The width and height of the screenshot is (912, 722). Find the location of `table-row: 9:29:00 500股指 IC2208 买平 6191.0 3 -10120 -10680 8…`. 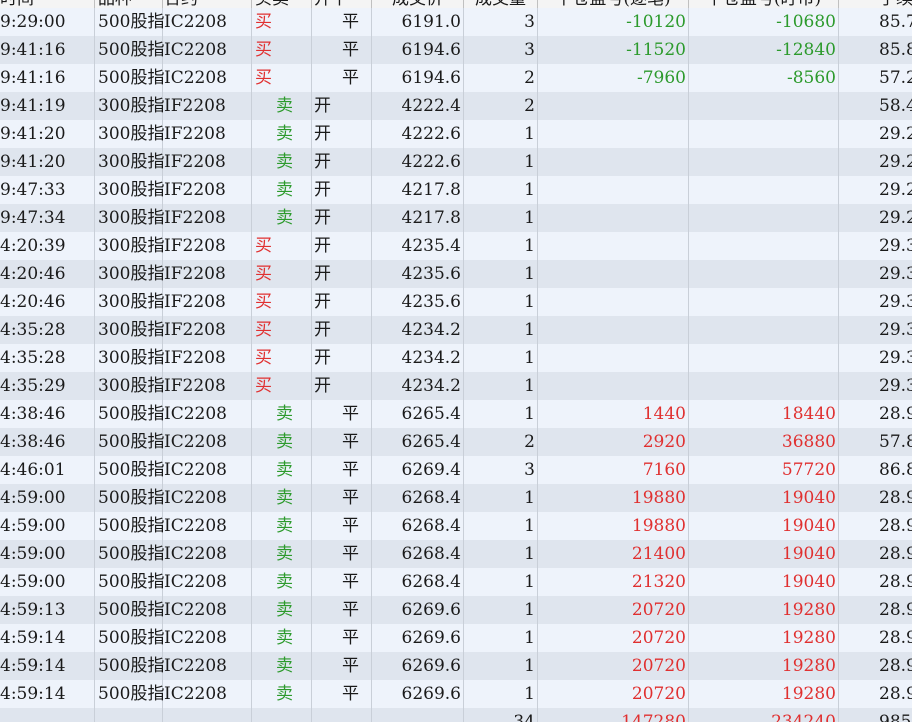

table-row: 9:29:00 500股指 IC2208 买平 6191.0 3 -10120 -10680 8… is located at coordinates (456, 22).